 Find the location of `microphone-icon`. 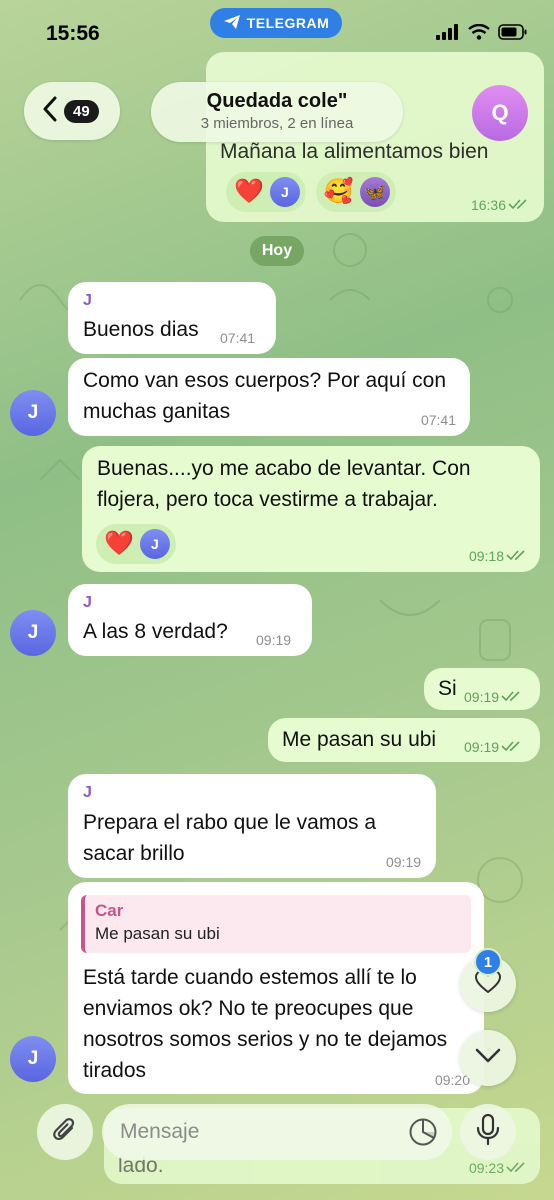

microphone-icon is located at coordinates (488, 1132).